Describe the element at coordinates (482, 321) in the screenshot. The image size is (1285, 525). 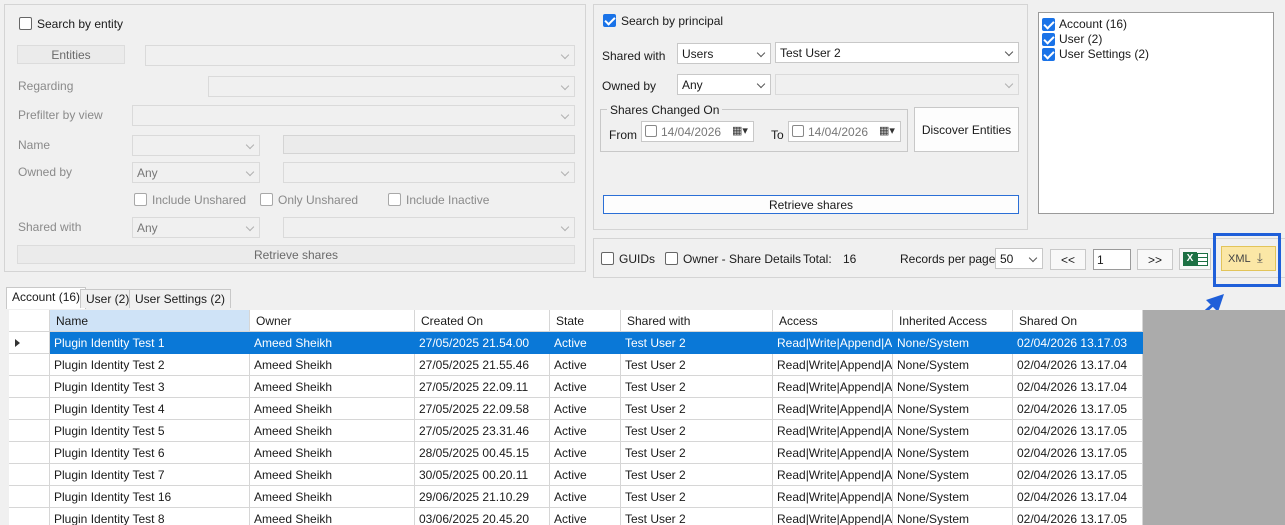
I see `column-header: Created On` at that location.